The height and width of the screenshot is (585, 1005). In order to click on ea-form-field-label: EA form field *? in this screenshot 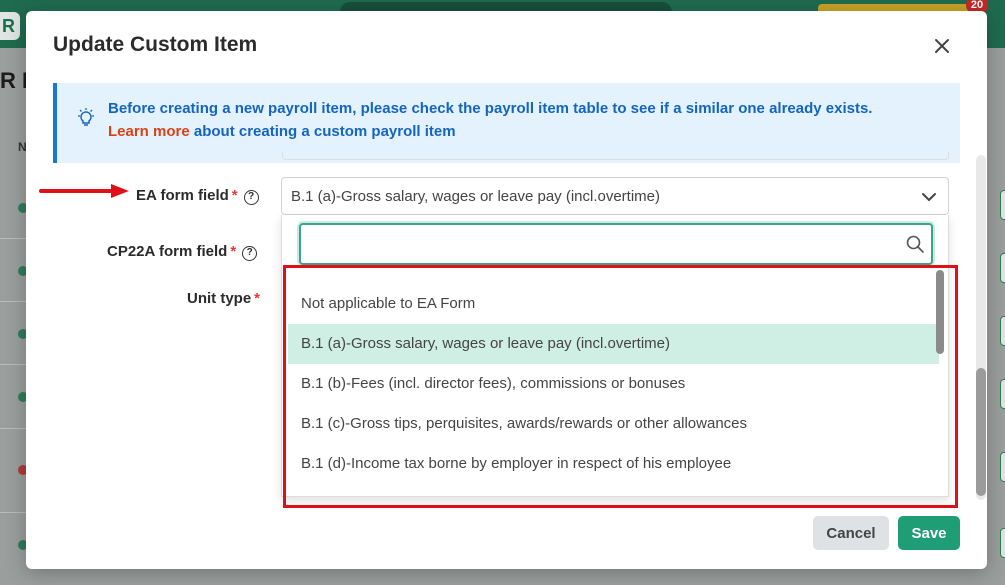, I will do `click(197, 196)`.